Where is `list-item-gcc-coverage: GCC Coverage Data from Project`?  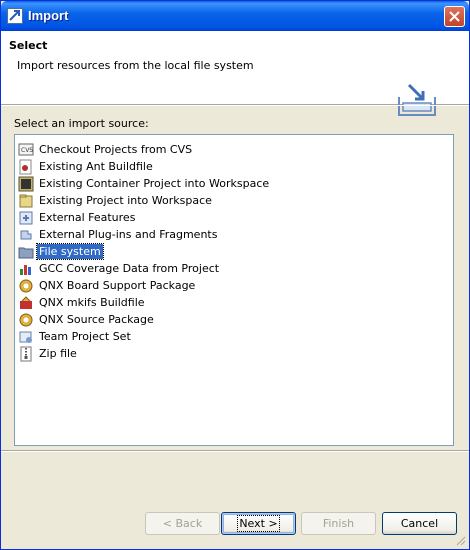 list-item-gcc-coverage: GCC Coverage Data from Project is located at coordinates (119, 268).